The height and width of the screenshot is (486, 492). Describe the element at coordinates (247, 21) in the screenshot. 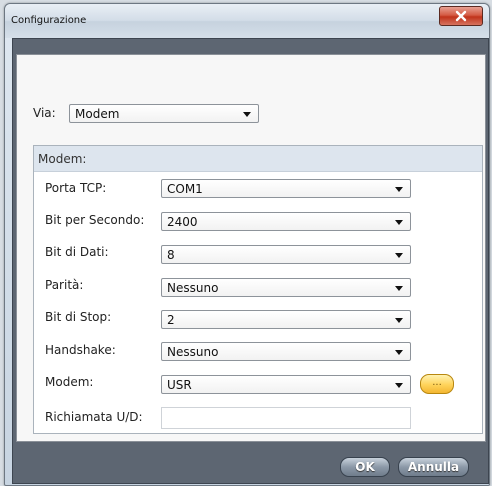

I see `title-bar: Configurazione` at that location.